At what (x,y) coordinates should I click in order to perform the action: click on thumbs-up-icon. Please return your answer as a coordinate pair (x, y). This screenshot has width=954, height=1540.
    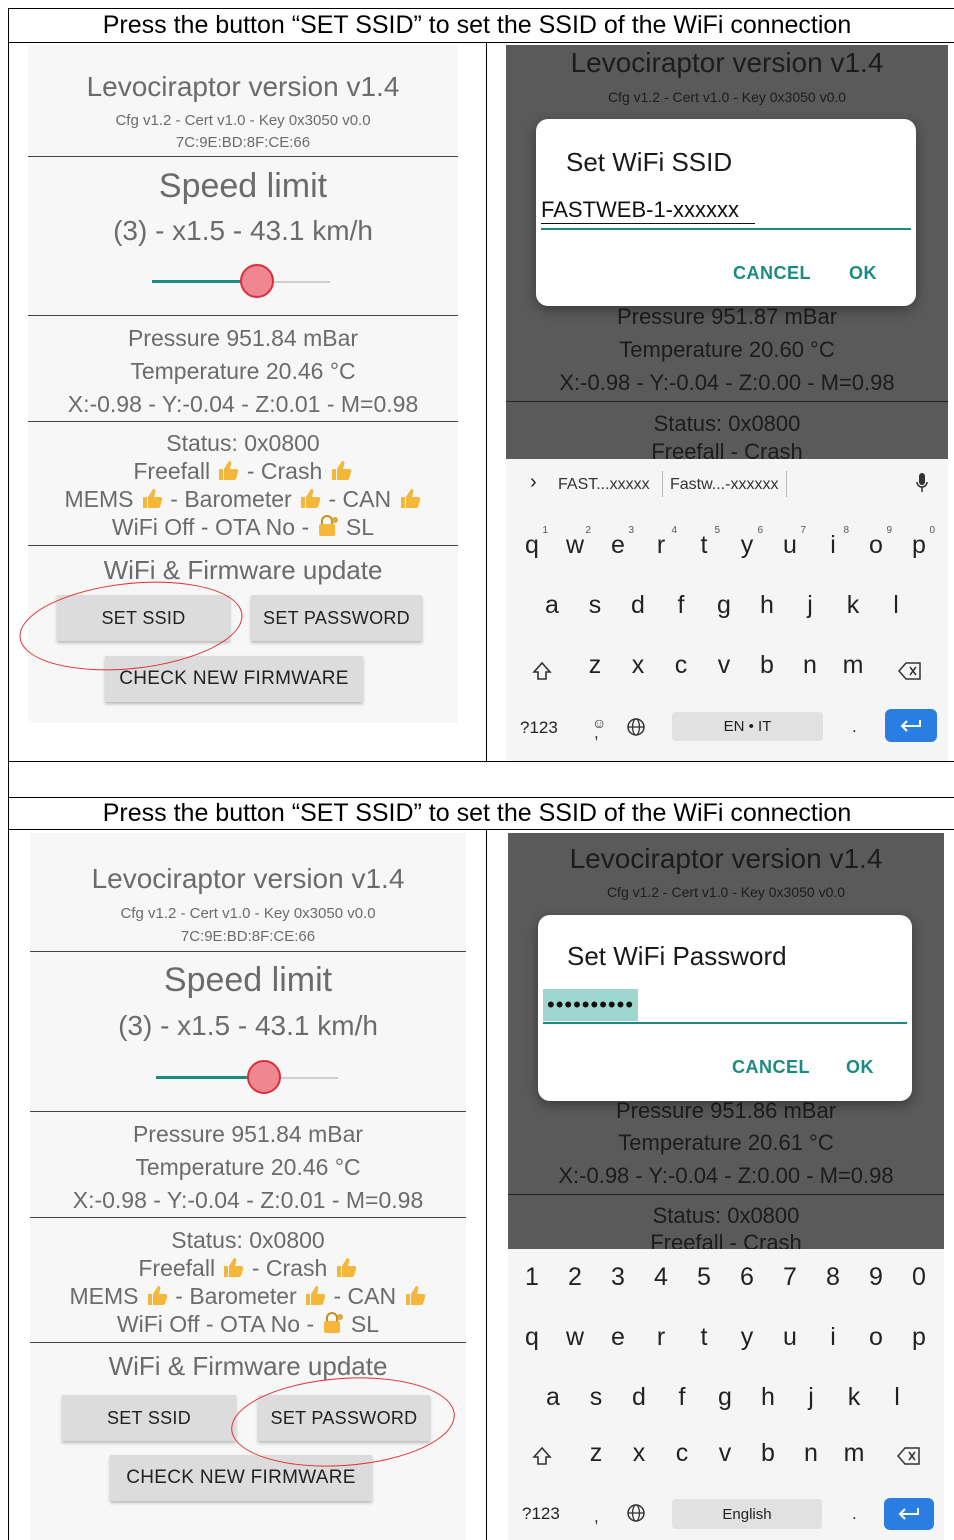
    Looking at the image, I should click on (311, 498).